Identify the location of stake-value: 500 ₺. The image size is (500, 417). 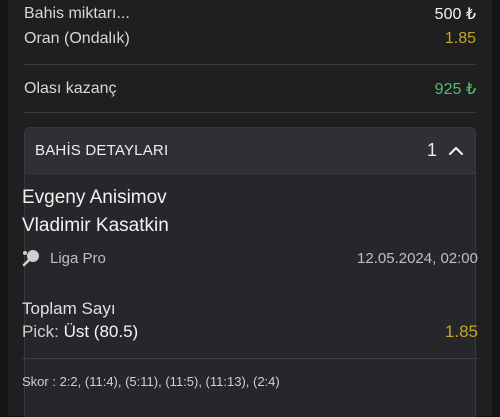
(455, 14).